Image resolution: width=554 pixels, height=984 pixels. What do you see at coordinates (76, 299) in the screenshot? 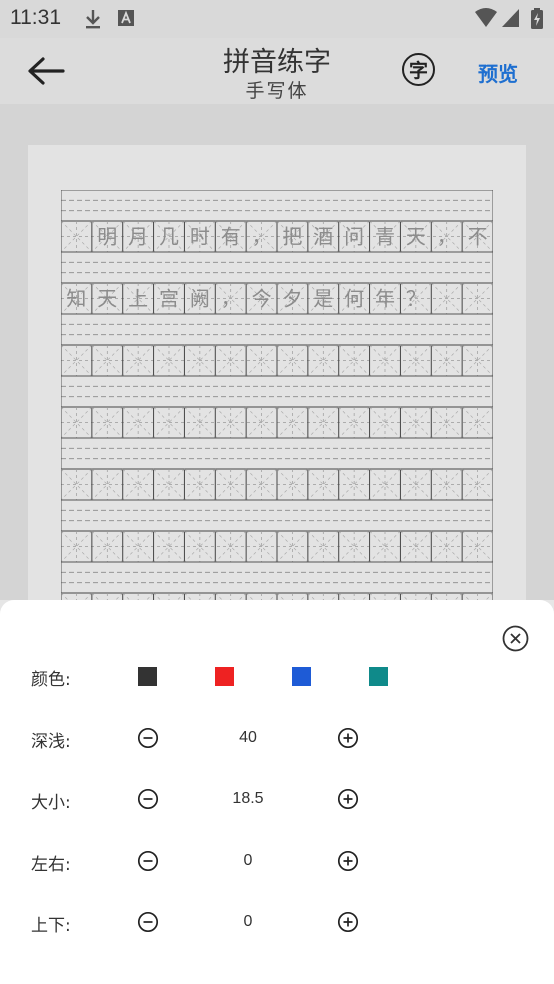
I see `practice-char: 知` at bounding box center [76, 299].